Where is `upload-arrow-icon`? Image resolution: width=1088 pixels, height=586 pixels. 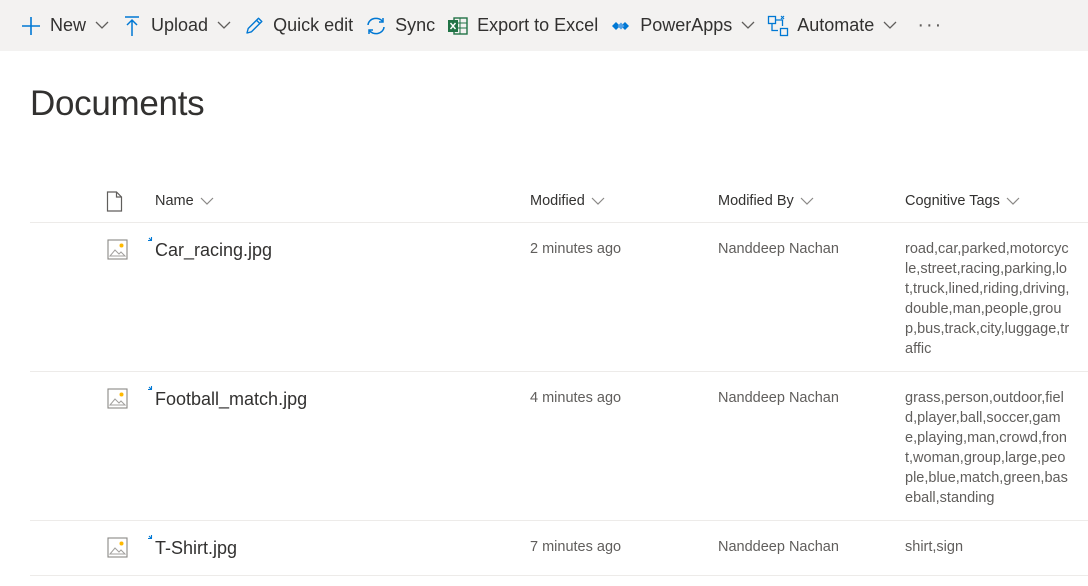 upload-arrow-icon is located at coordinates (132, 26).